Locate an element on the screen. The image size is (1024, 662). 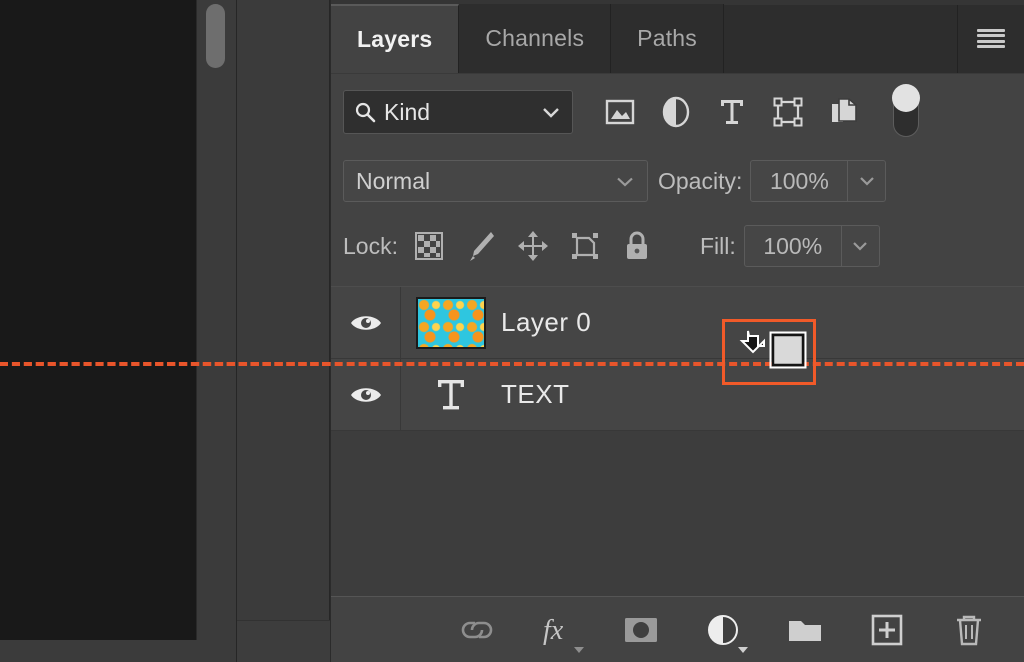
hamburger-menu-icon is located at coordinates (991, 38).